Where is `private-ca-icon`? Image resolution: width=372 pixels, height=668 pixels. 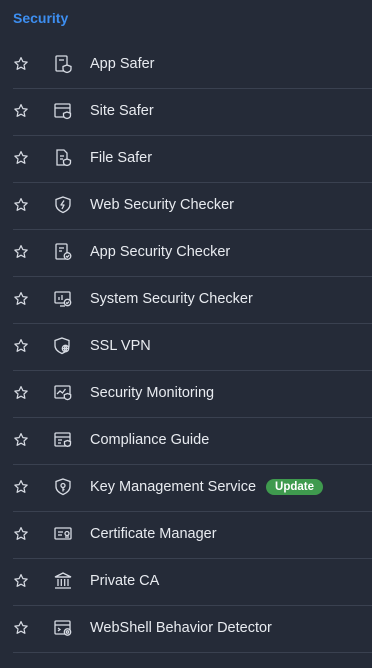 private-ca-icon is located at coordinates (63, 581).